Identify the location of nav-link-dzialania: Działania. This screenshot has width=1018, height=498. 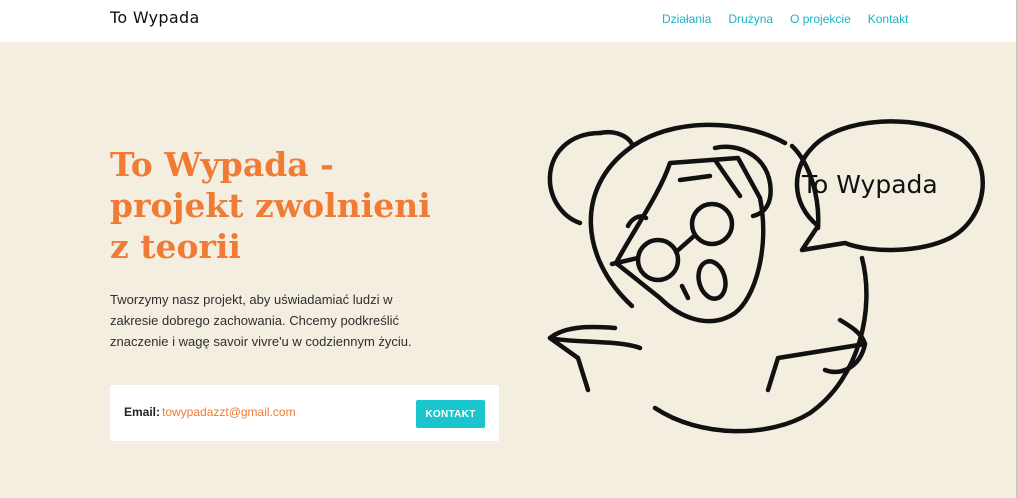
(686, 19).